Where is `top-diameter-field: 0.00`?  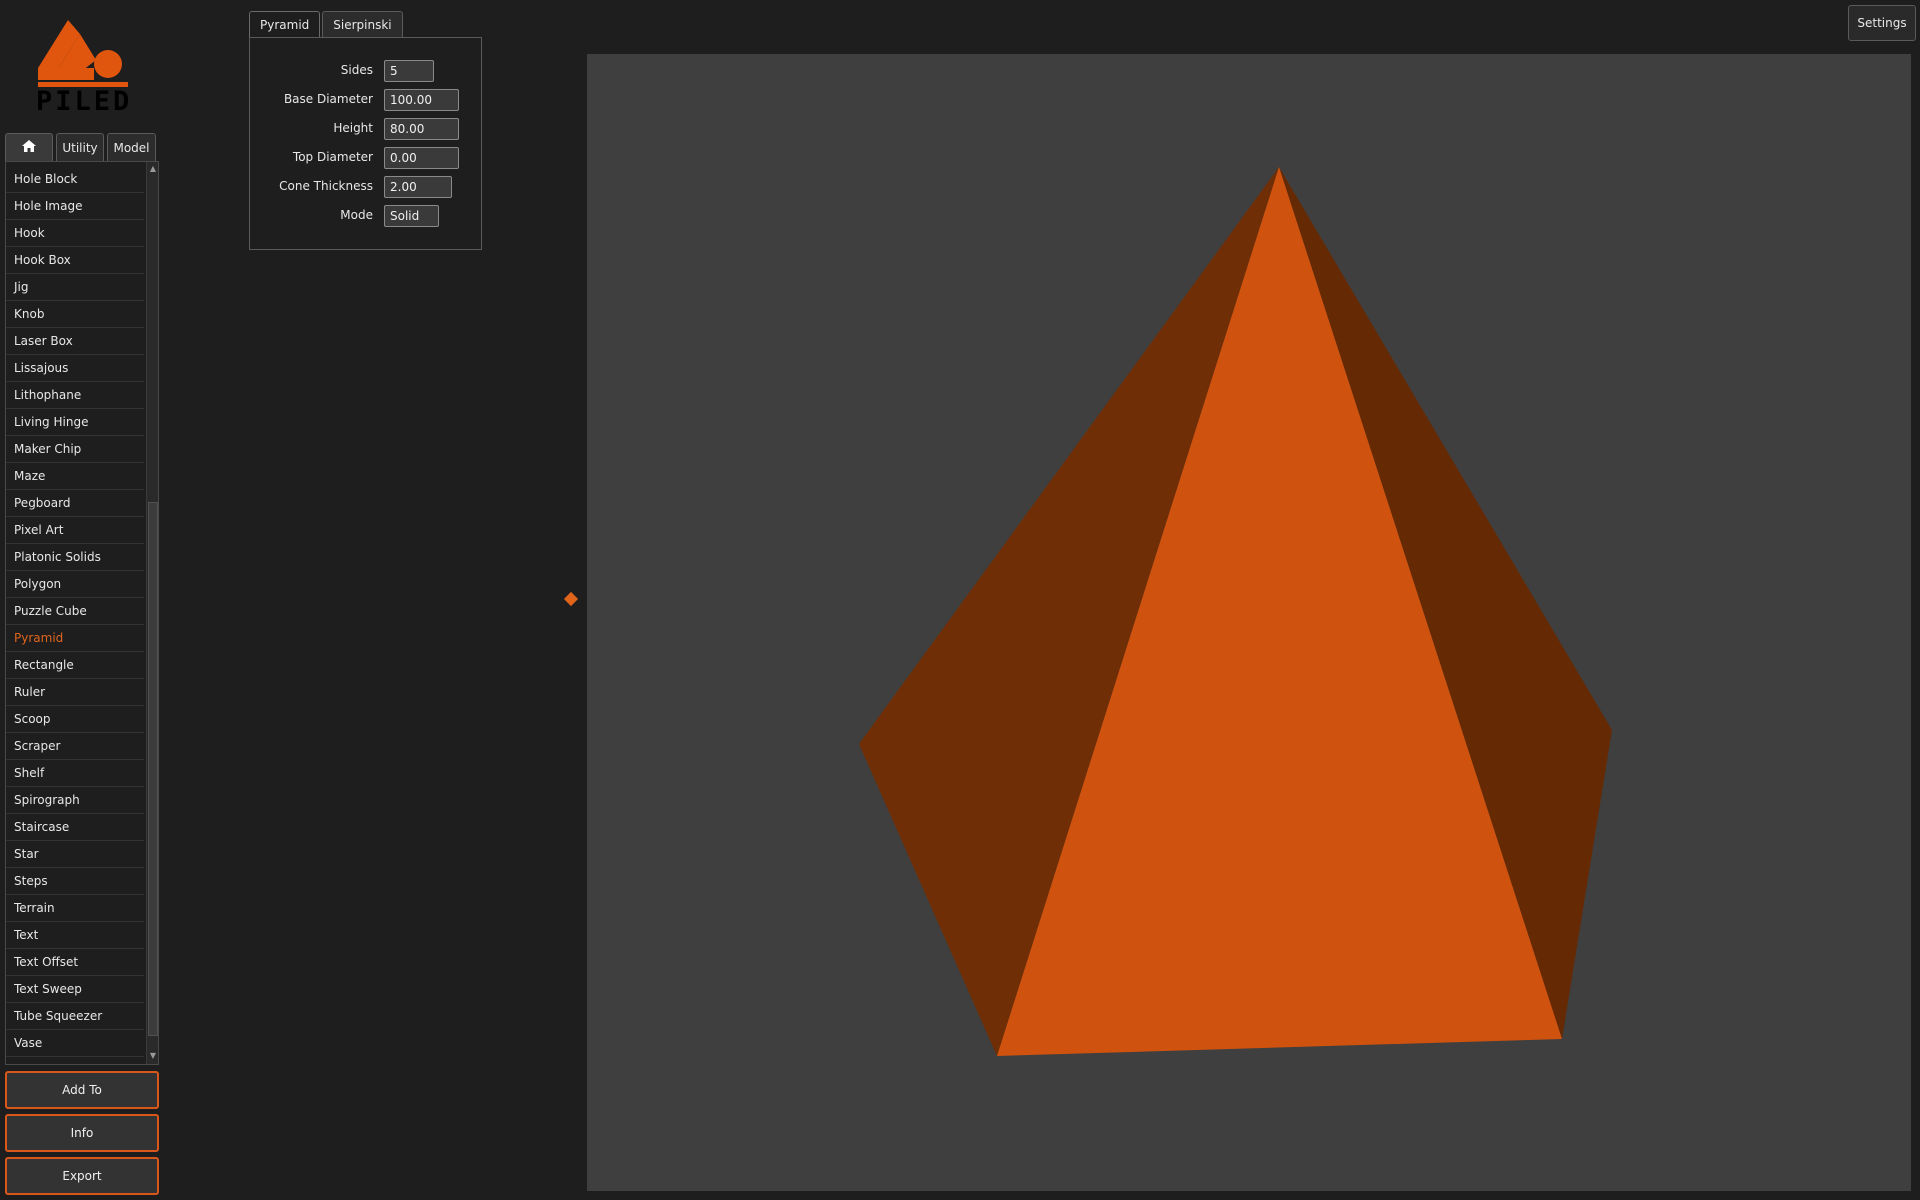 top-diameter-field: 0.00 is located at coordinates (421, 158).